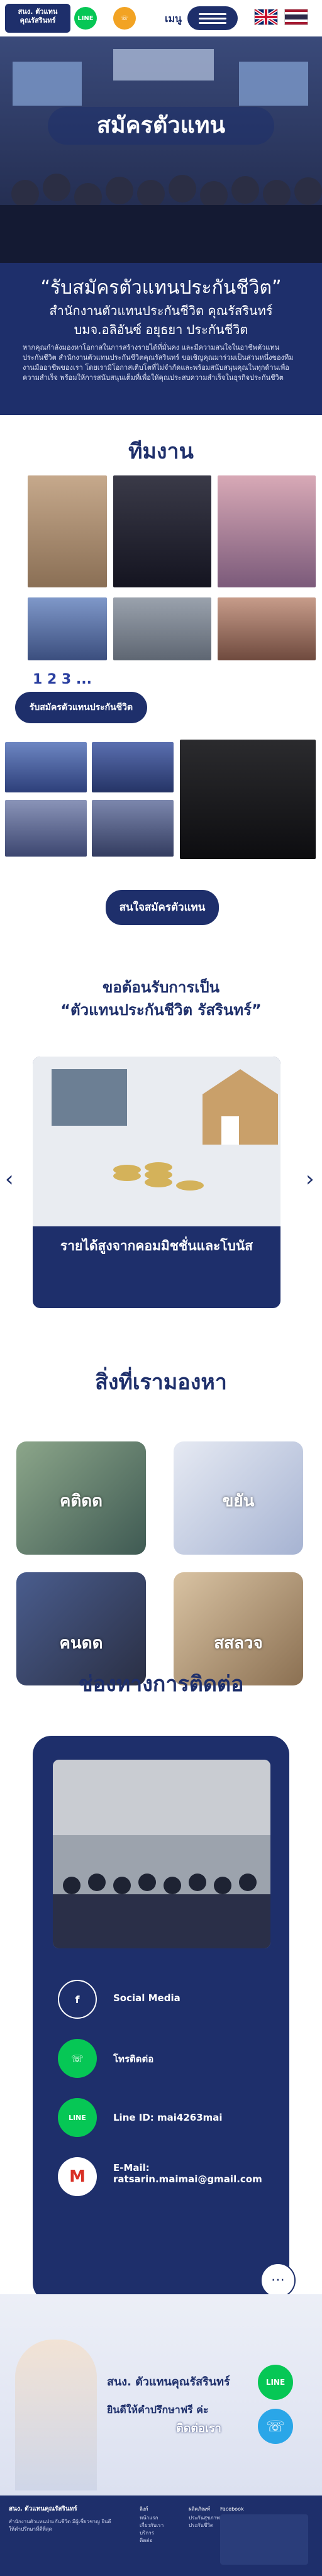 Image resolution: width=322 pixels, height=2576 pixels. Describe the element at coordinates (156, 1245) in the screenshot. I see `carousel-caption: รายได้สูงจากคอมมิชชั่นและโบนัส` at that location.